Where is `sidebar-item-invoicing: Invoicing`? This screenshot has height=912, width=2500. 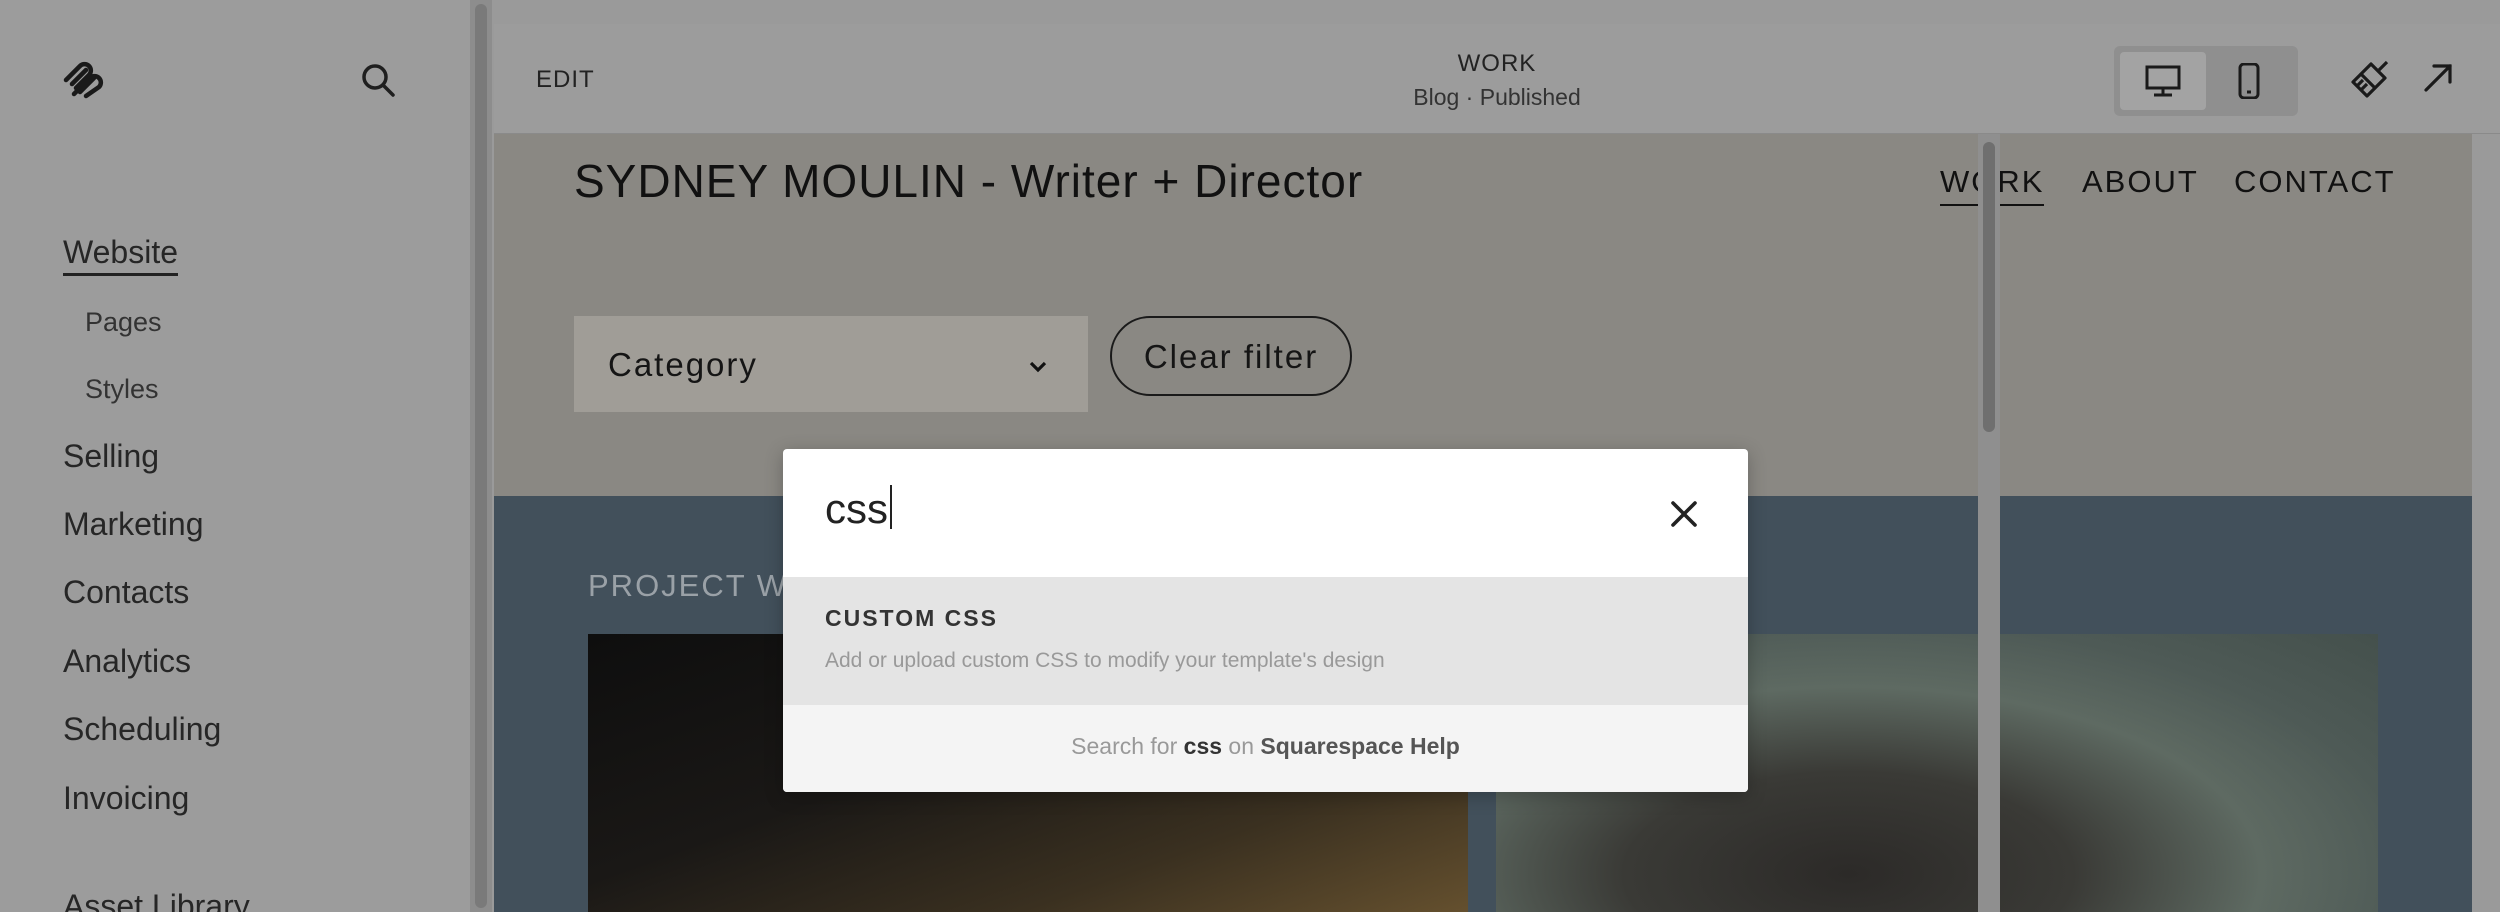 sidebar-item-invoicing: Invoicing is located at coordinates (126, 798).